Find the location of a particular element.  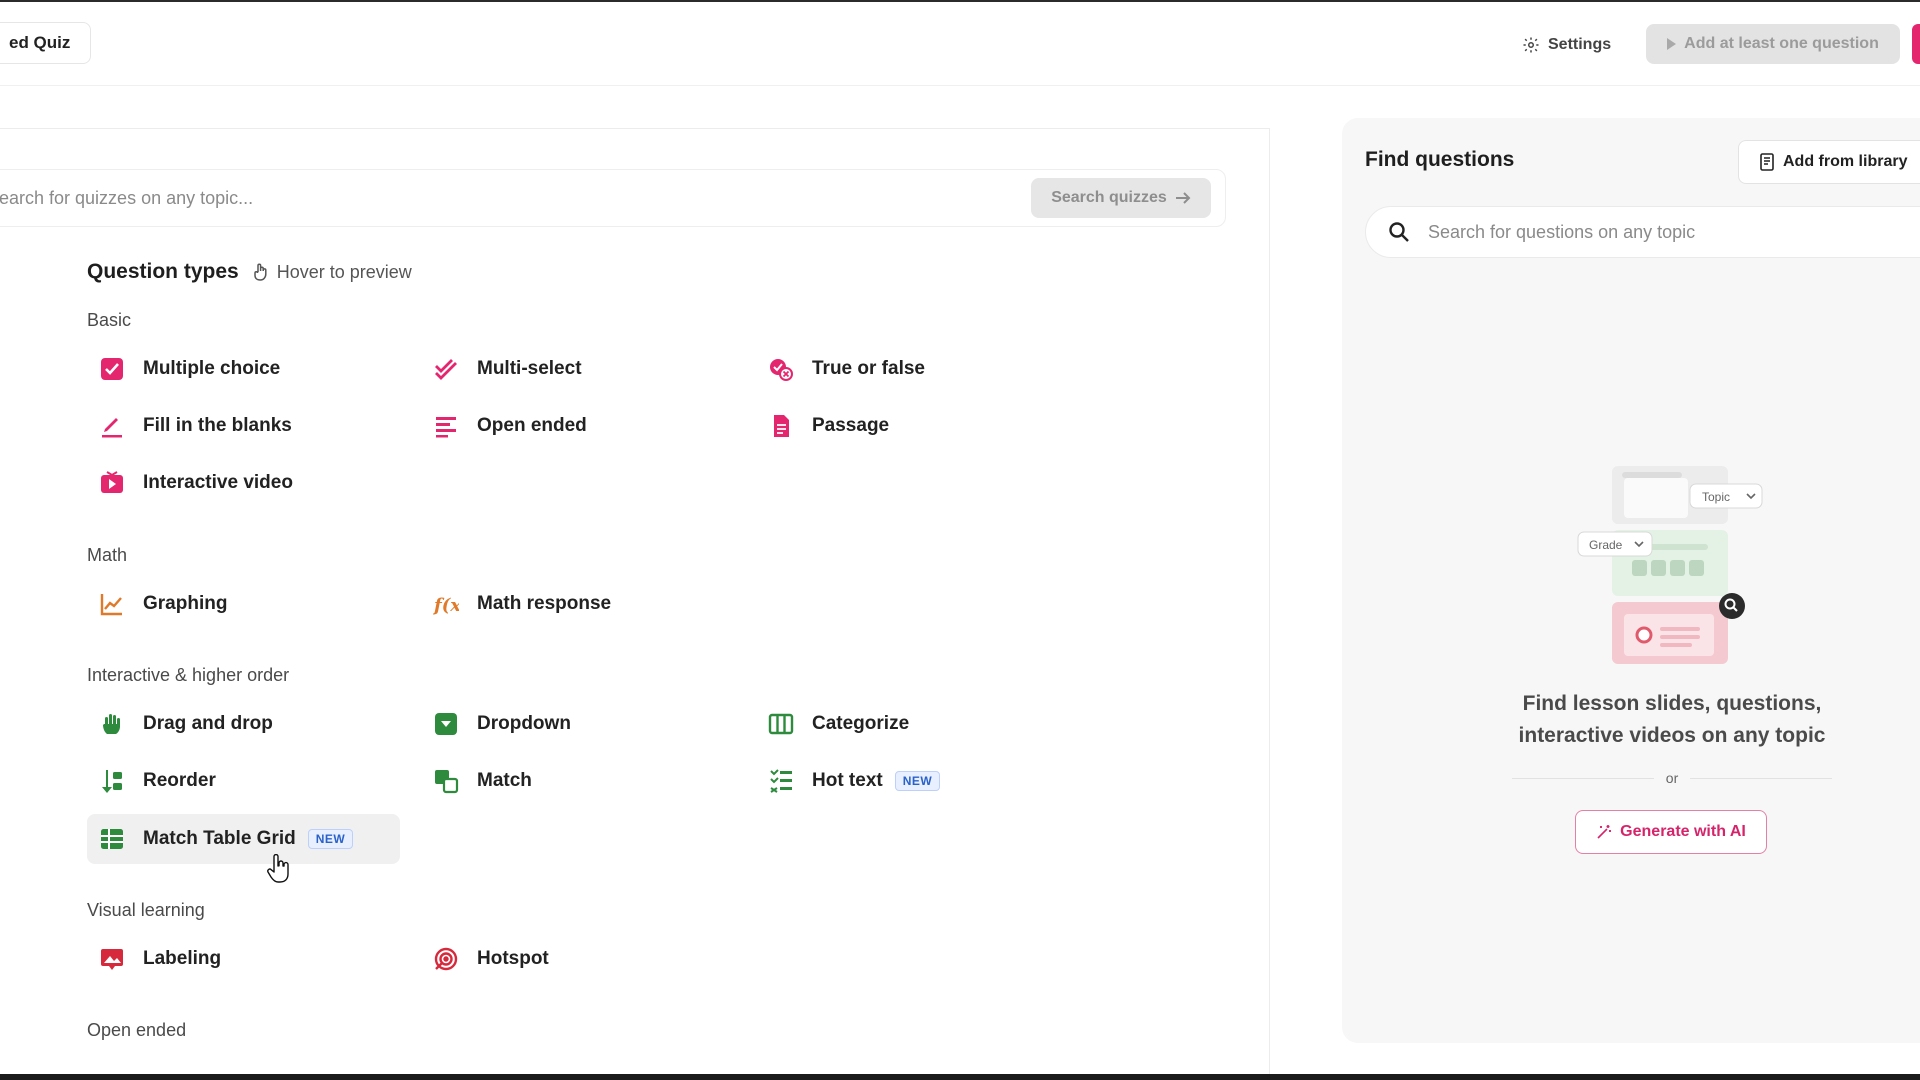

sort-arrows-icon is located at coordinates (112, 781).